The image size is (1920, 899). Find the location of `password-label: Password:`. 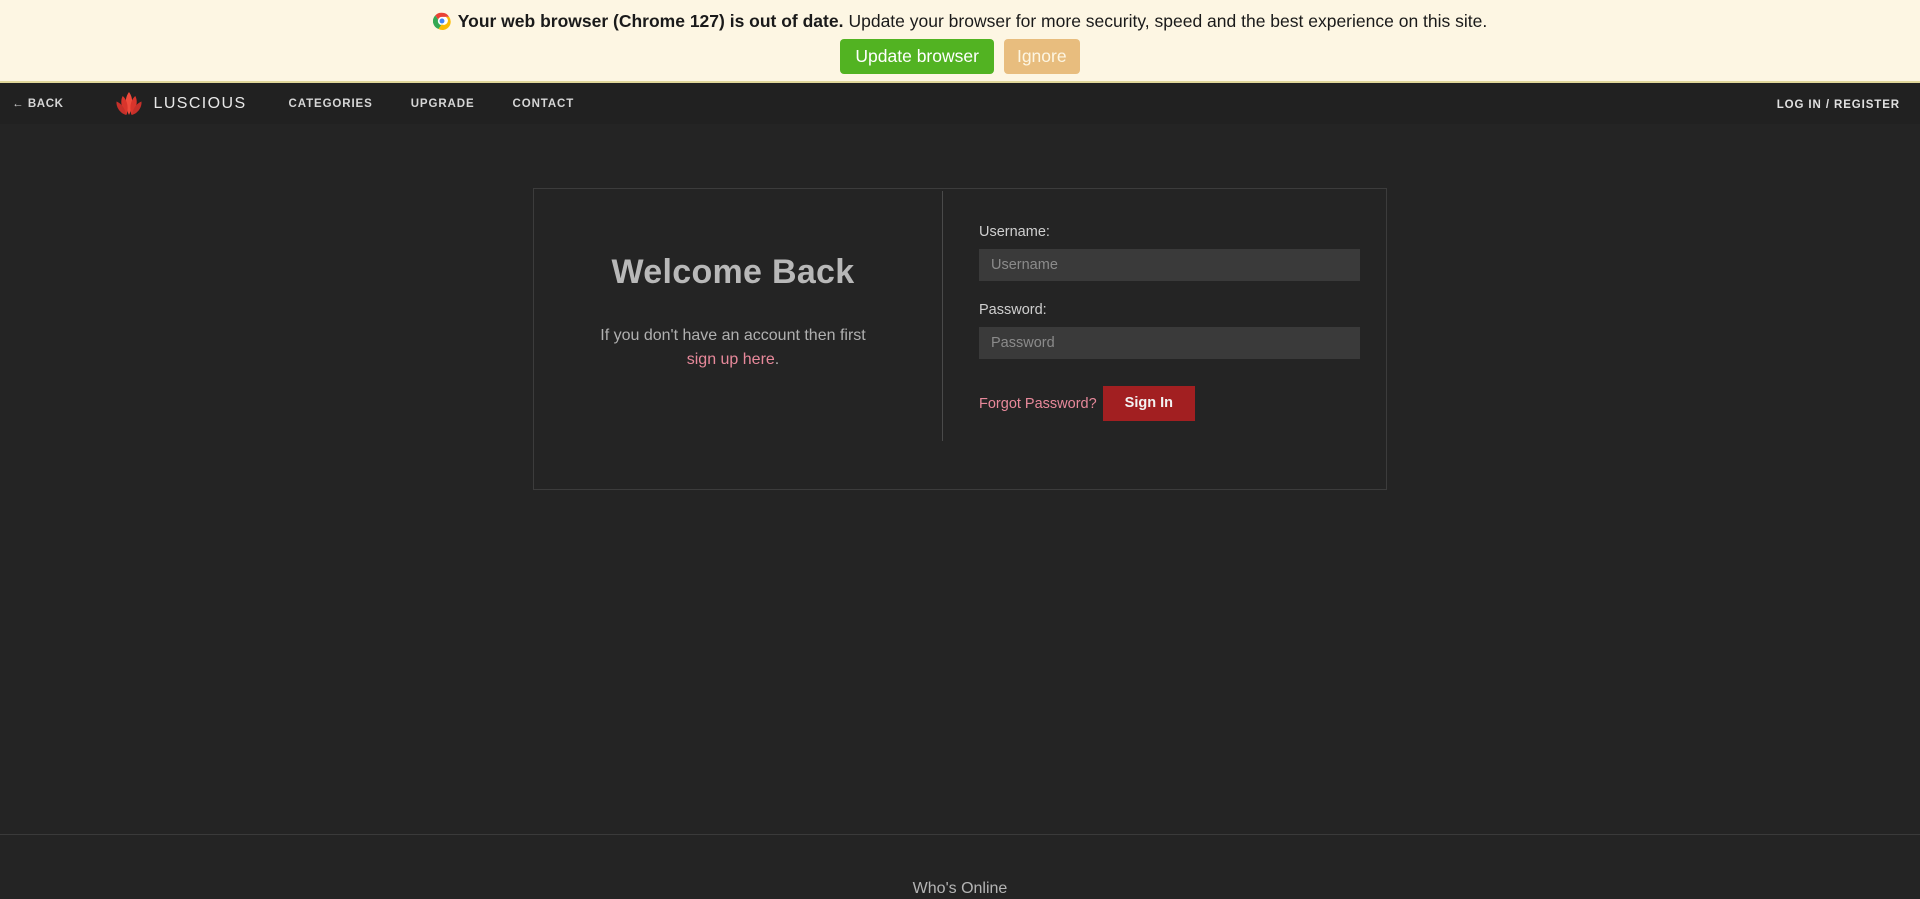

password-label: Password: is located at coordinates (1013, 310).